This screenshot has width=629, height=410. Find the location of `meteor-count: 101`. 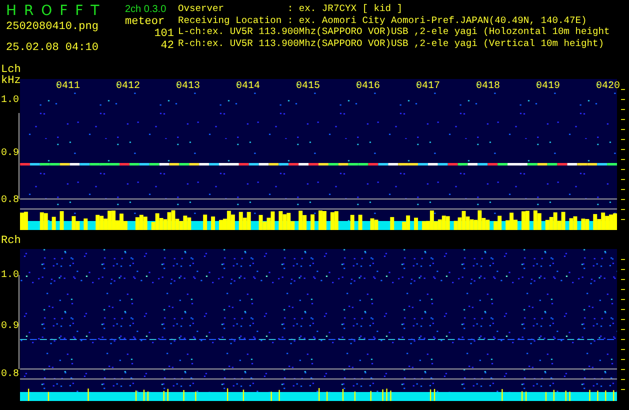

meteor-count: 101 is located at coordinates (164, 34).